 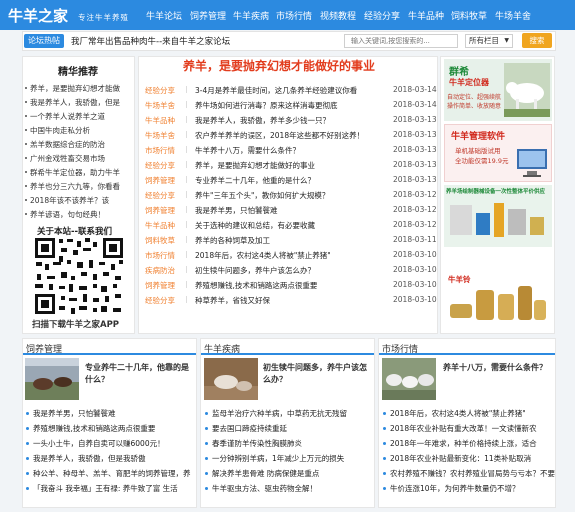 I want to click on recommend-item: 养羊谚语，句句经典！, so click(x=67, y=214).